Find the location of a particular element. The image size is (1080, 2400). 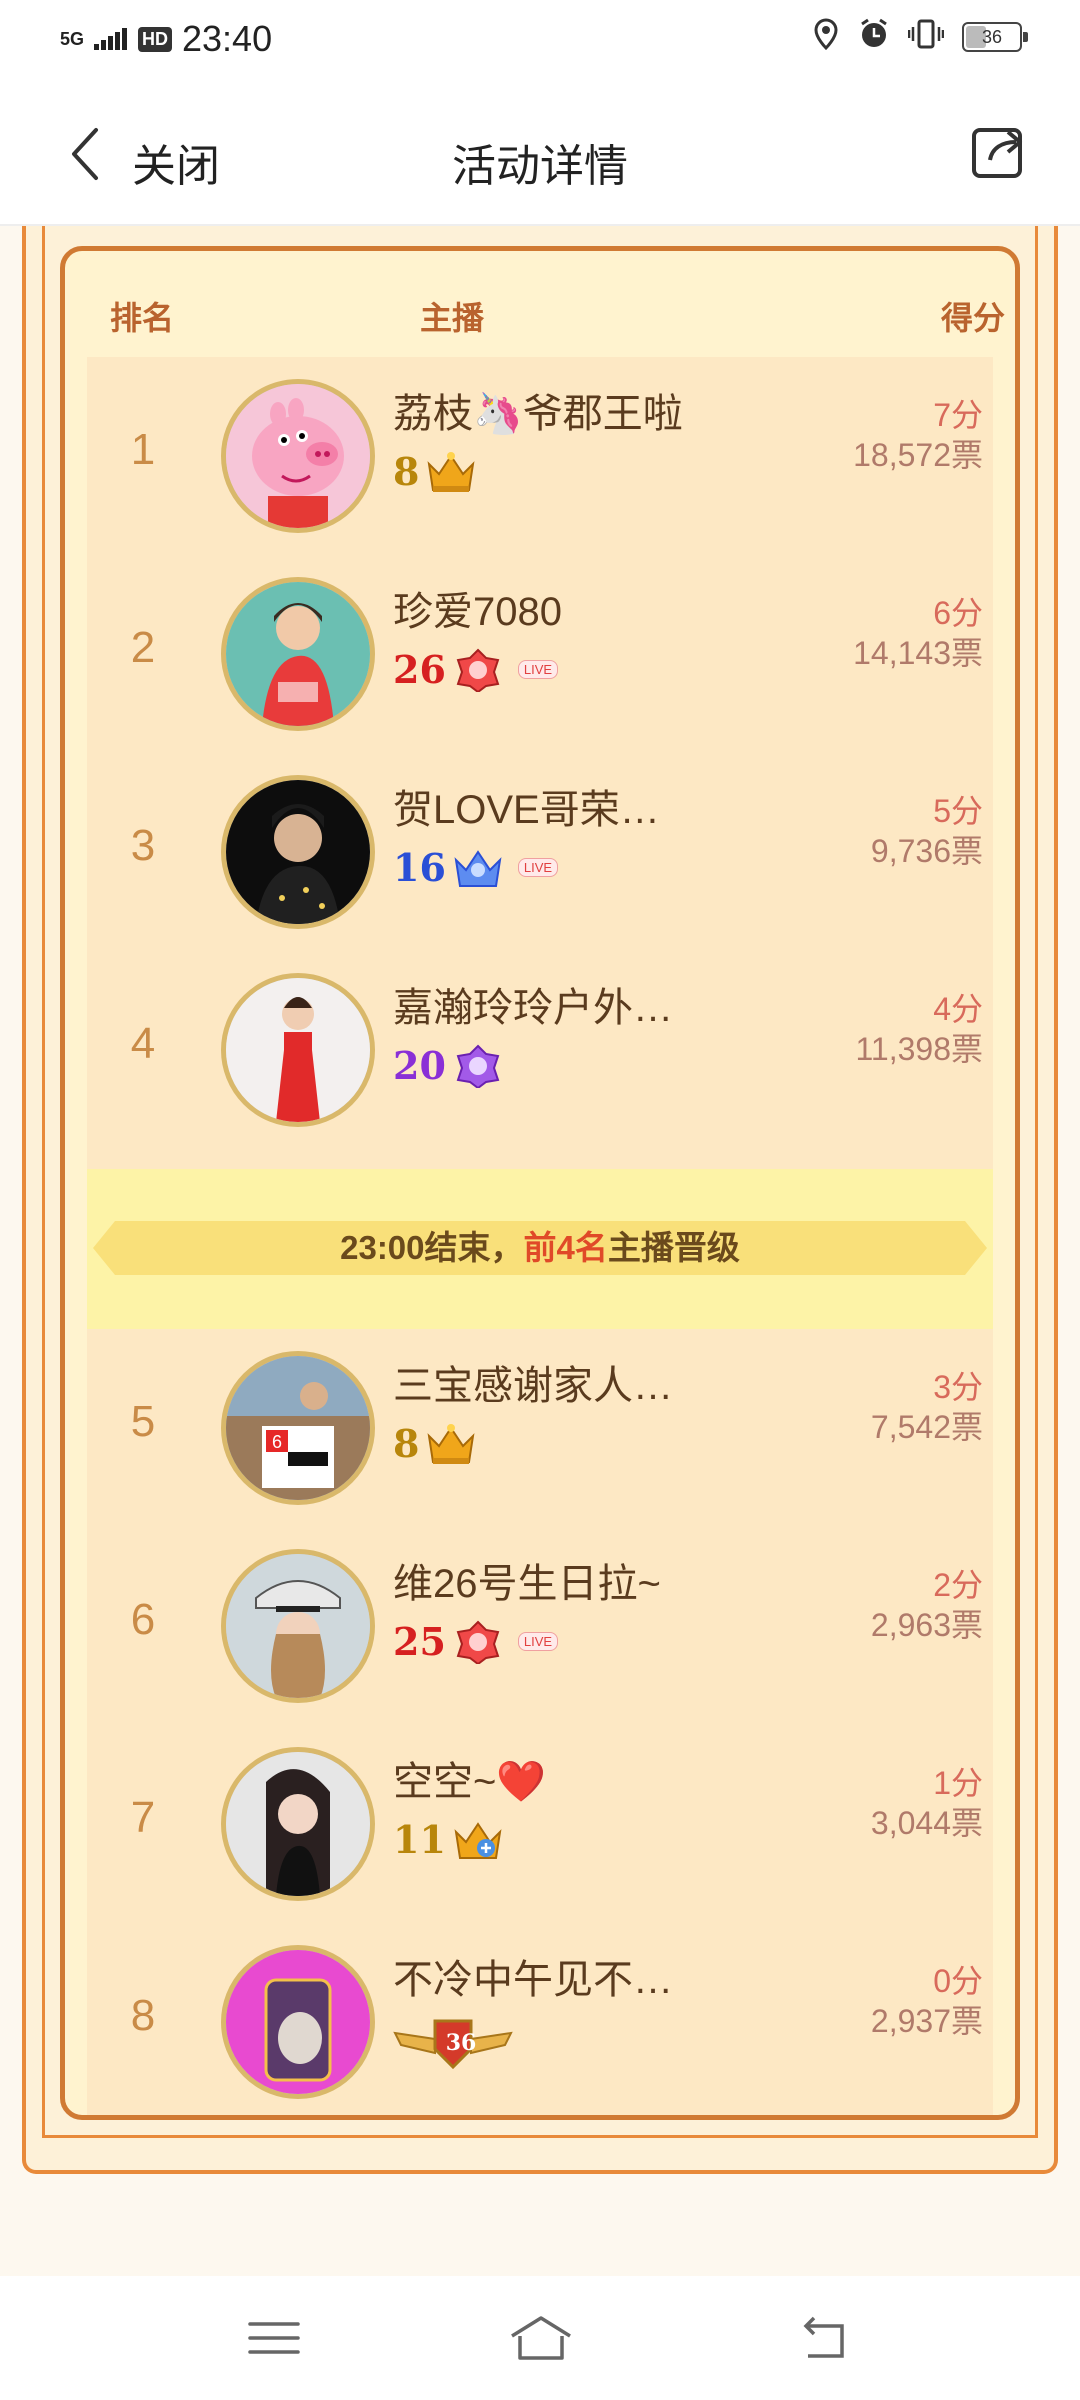

host-level: 25 LIVE is located at coordinates (476, 1642).